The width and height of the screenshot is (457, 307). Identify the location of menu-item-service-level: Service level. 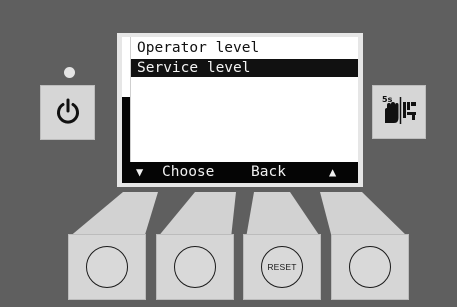
(244, 68).